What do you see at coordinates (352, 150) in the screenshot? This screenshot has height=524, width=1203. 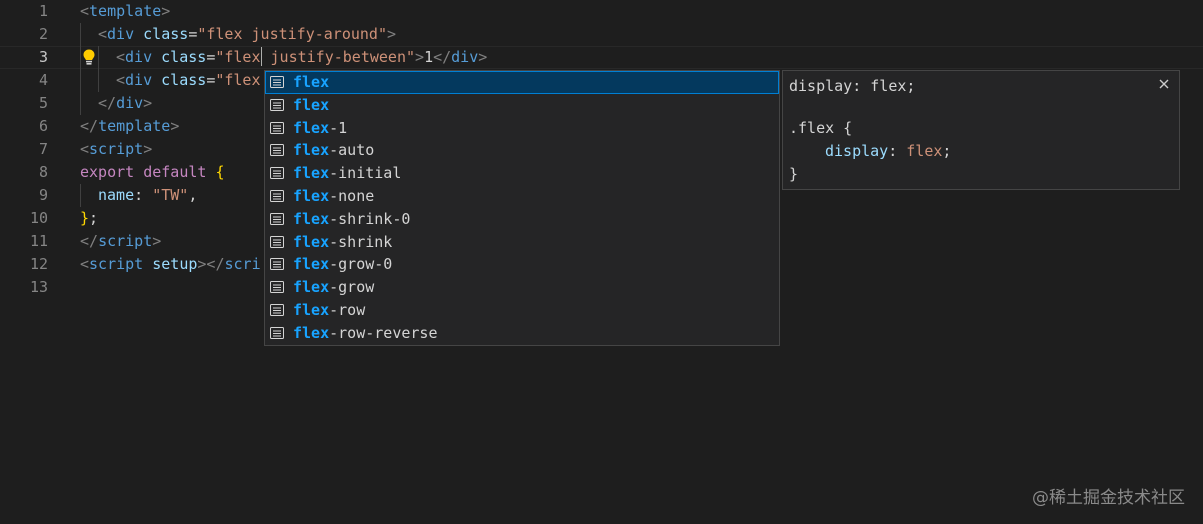 I see `suggestion-rest: -auto` at bounding box center [352, 150].